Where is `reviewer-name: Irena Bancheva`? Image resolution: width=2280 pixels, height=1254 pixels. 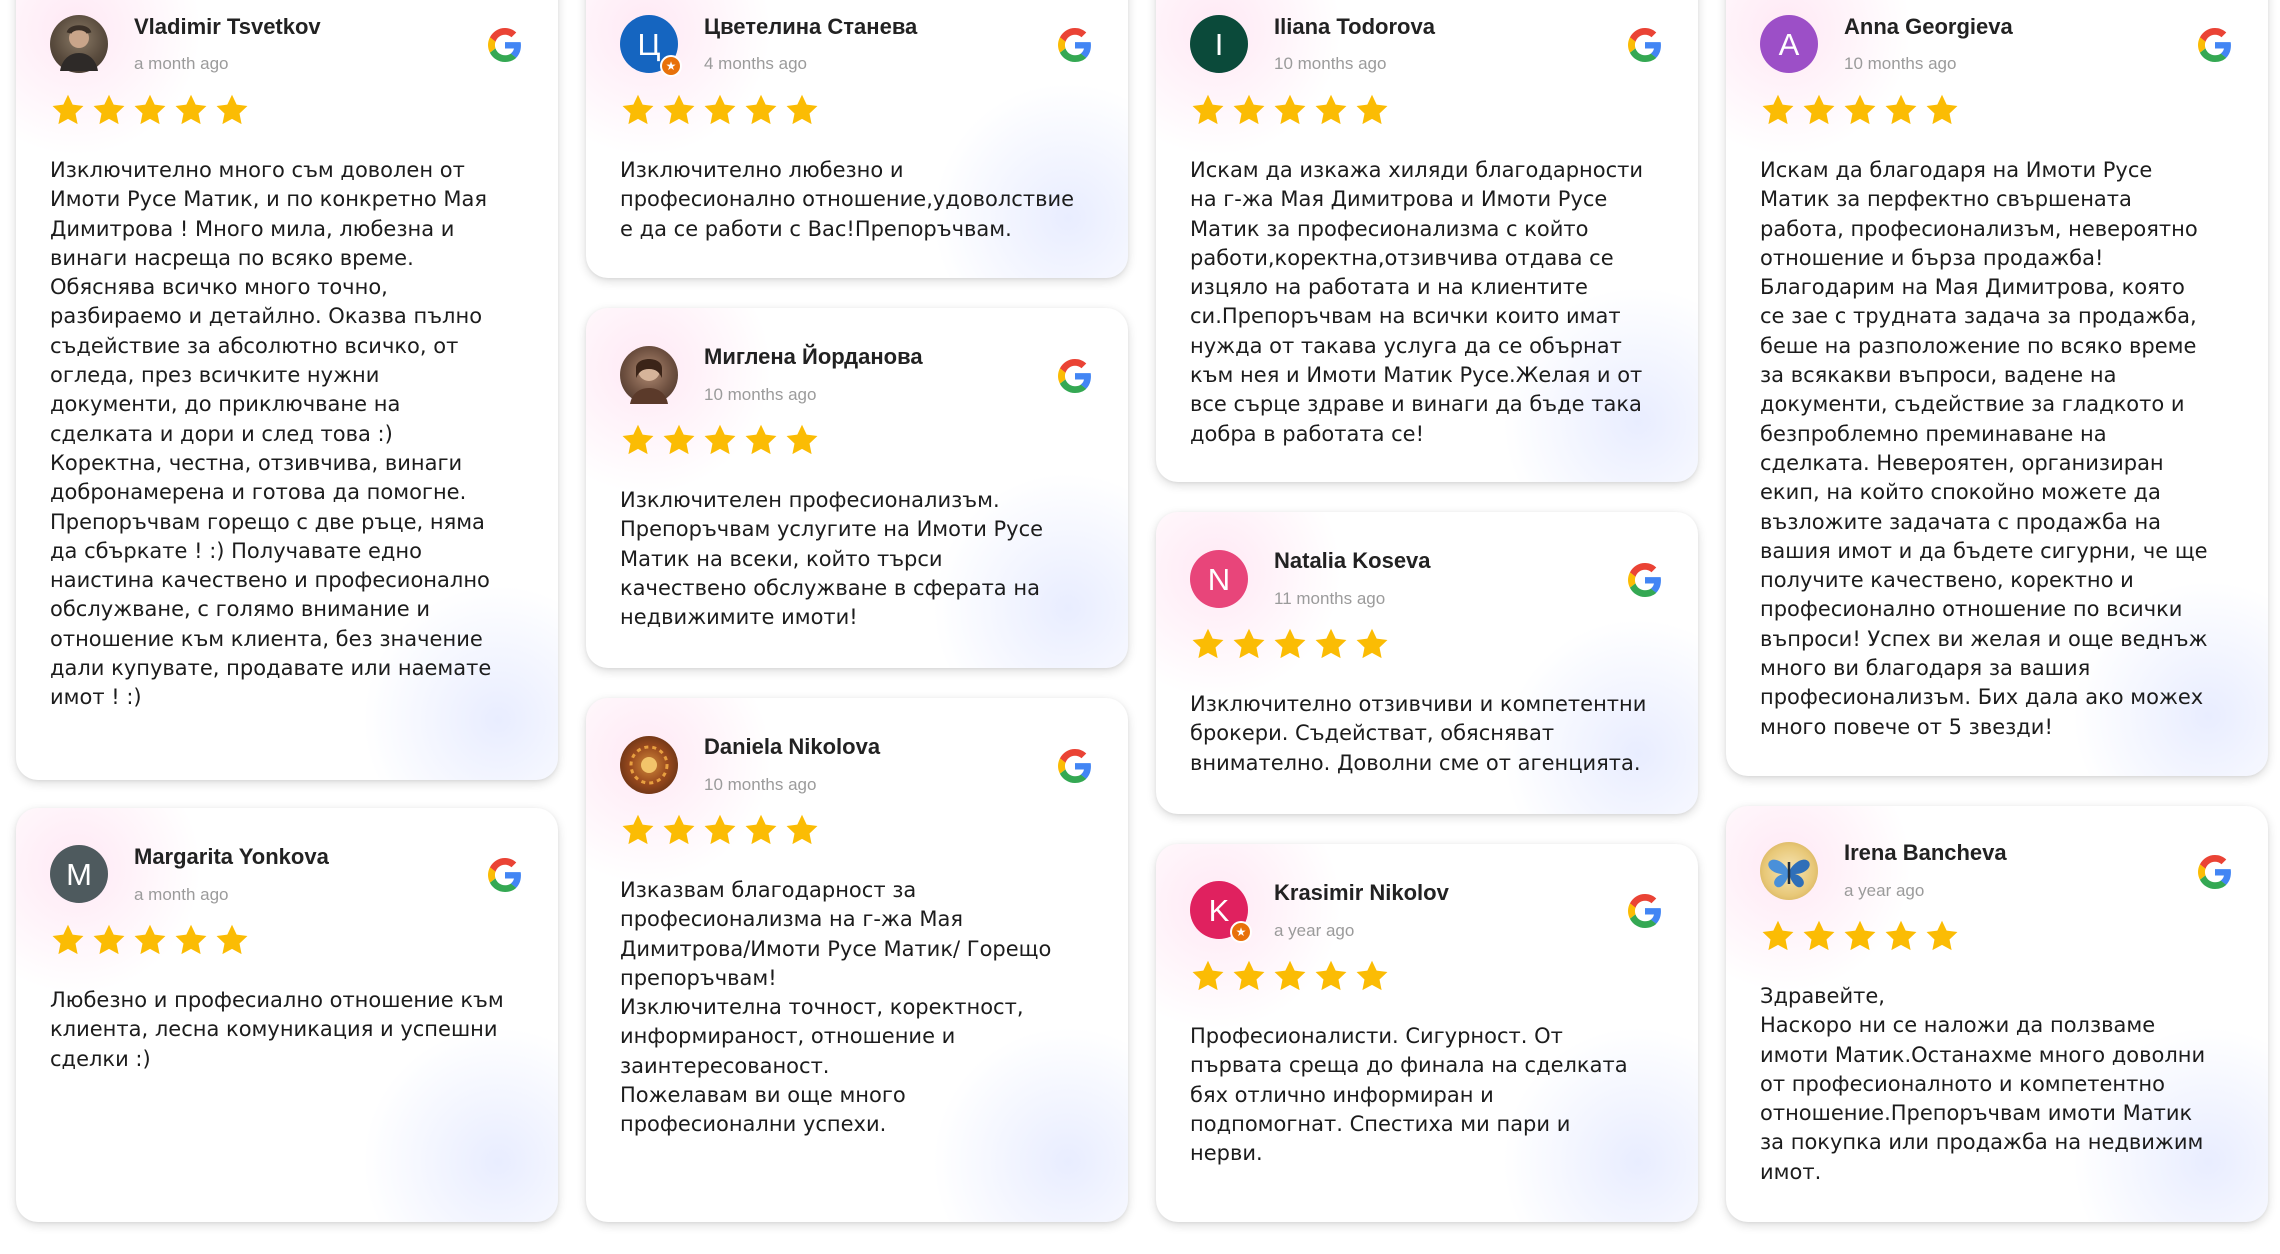
reviewer-name: Irena Bancheva is located at coordinates (1925, 853).